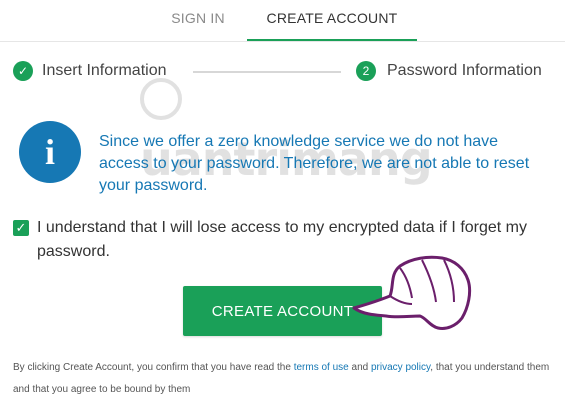 The width and height of the screenshot is (565, 404). What do you see at coordinates (412, 292) in the screenshot?
I see `hand-pointer-icon` at bounding box center [412, 292].